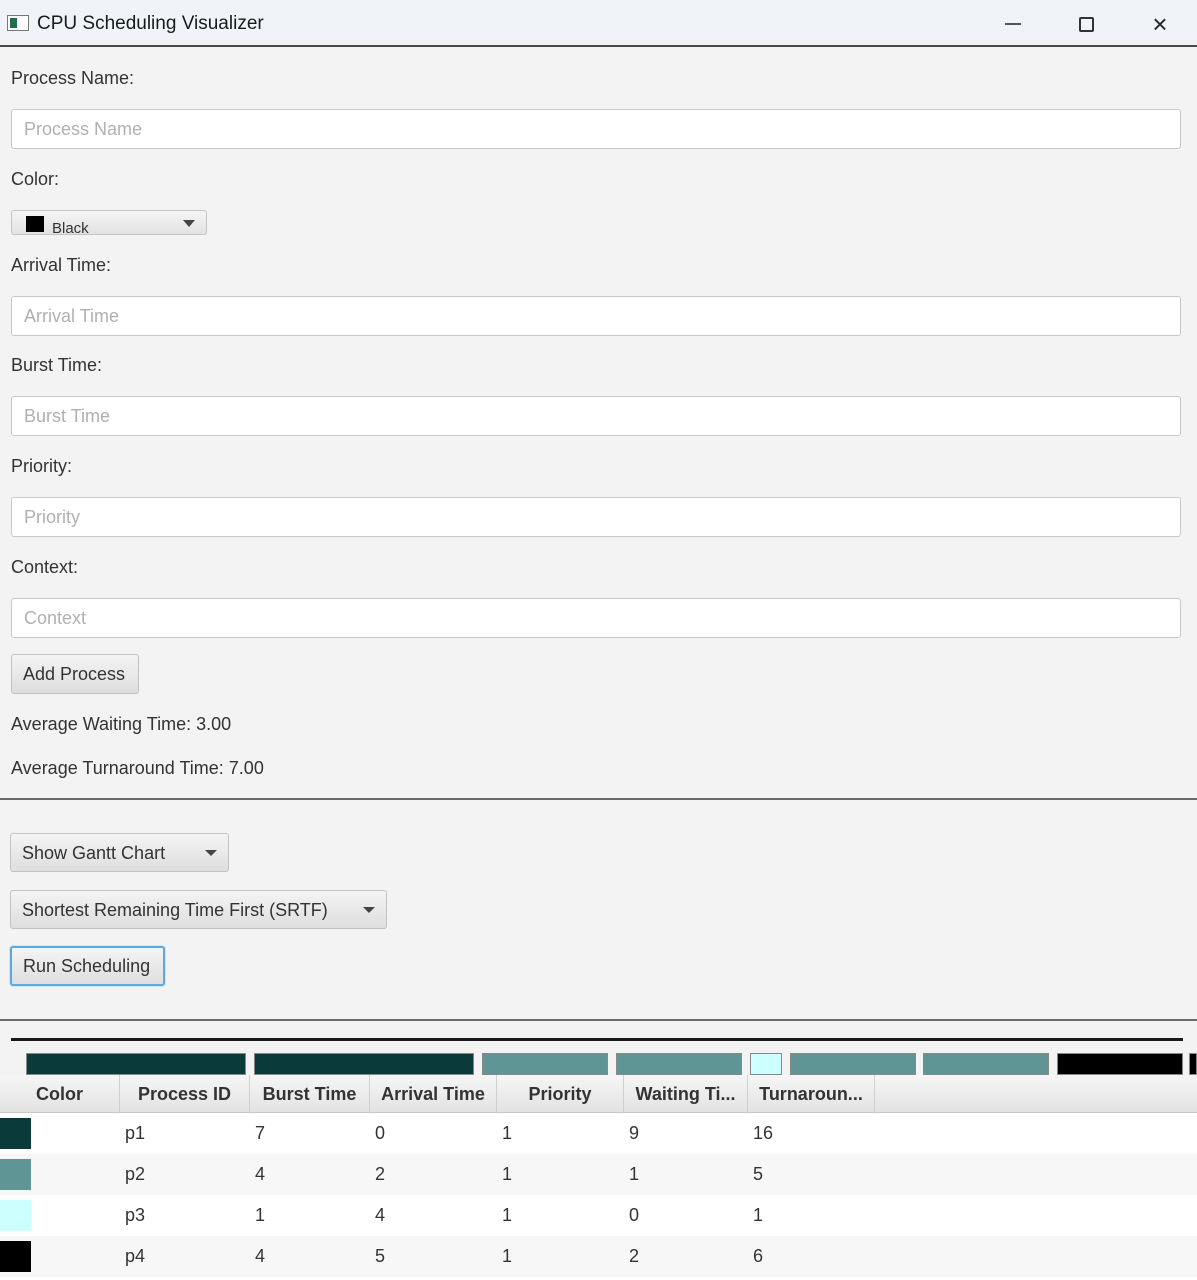  I want to click on column-turnaround-time-cell: 5, so click(758, 1174).